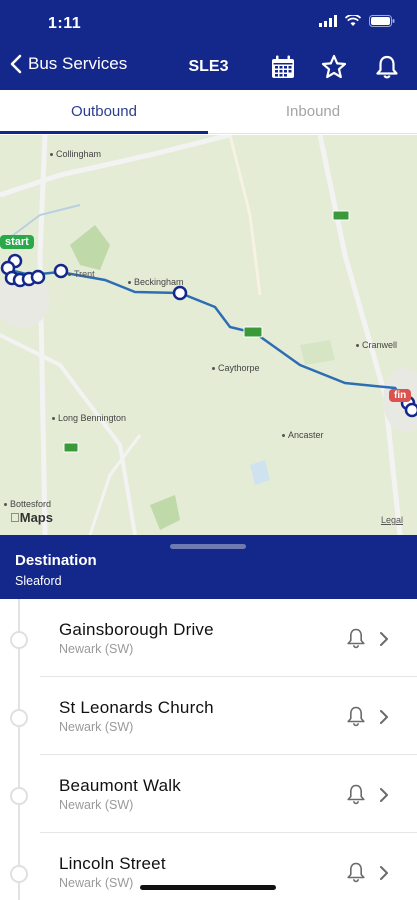  I want to click on route-line, so click(210, 338).